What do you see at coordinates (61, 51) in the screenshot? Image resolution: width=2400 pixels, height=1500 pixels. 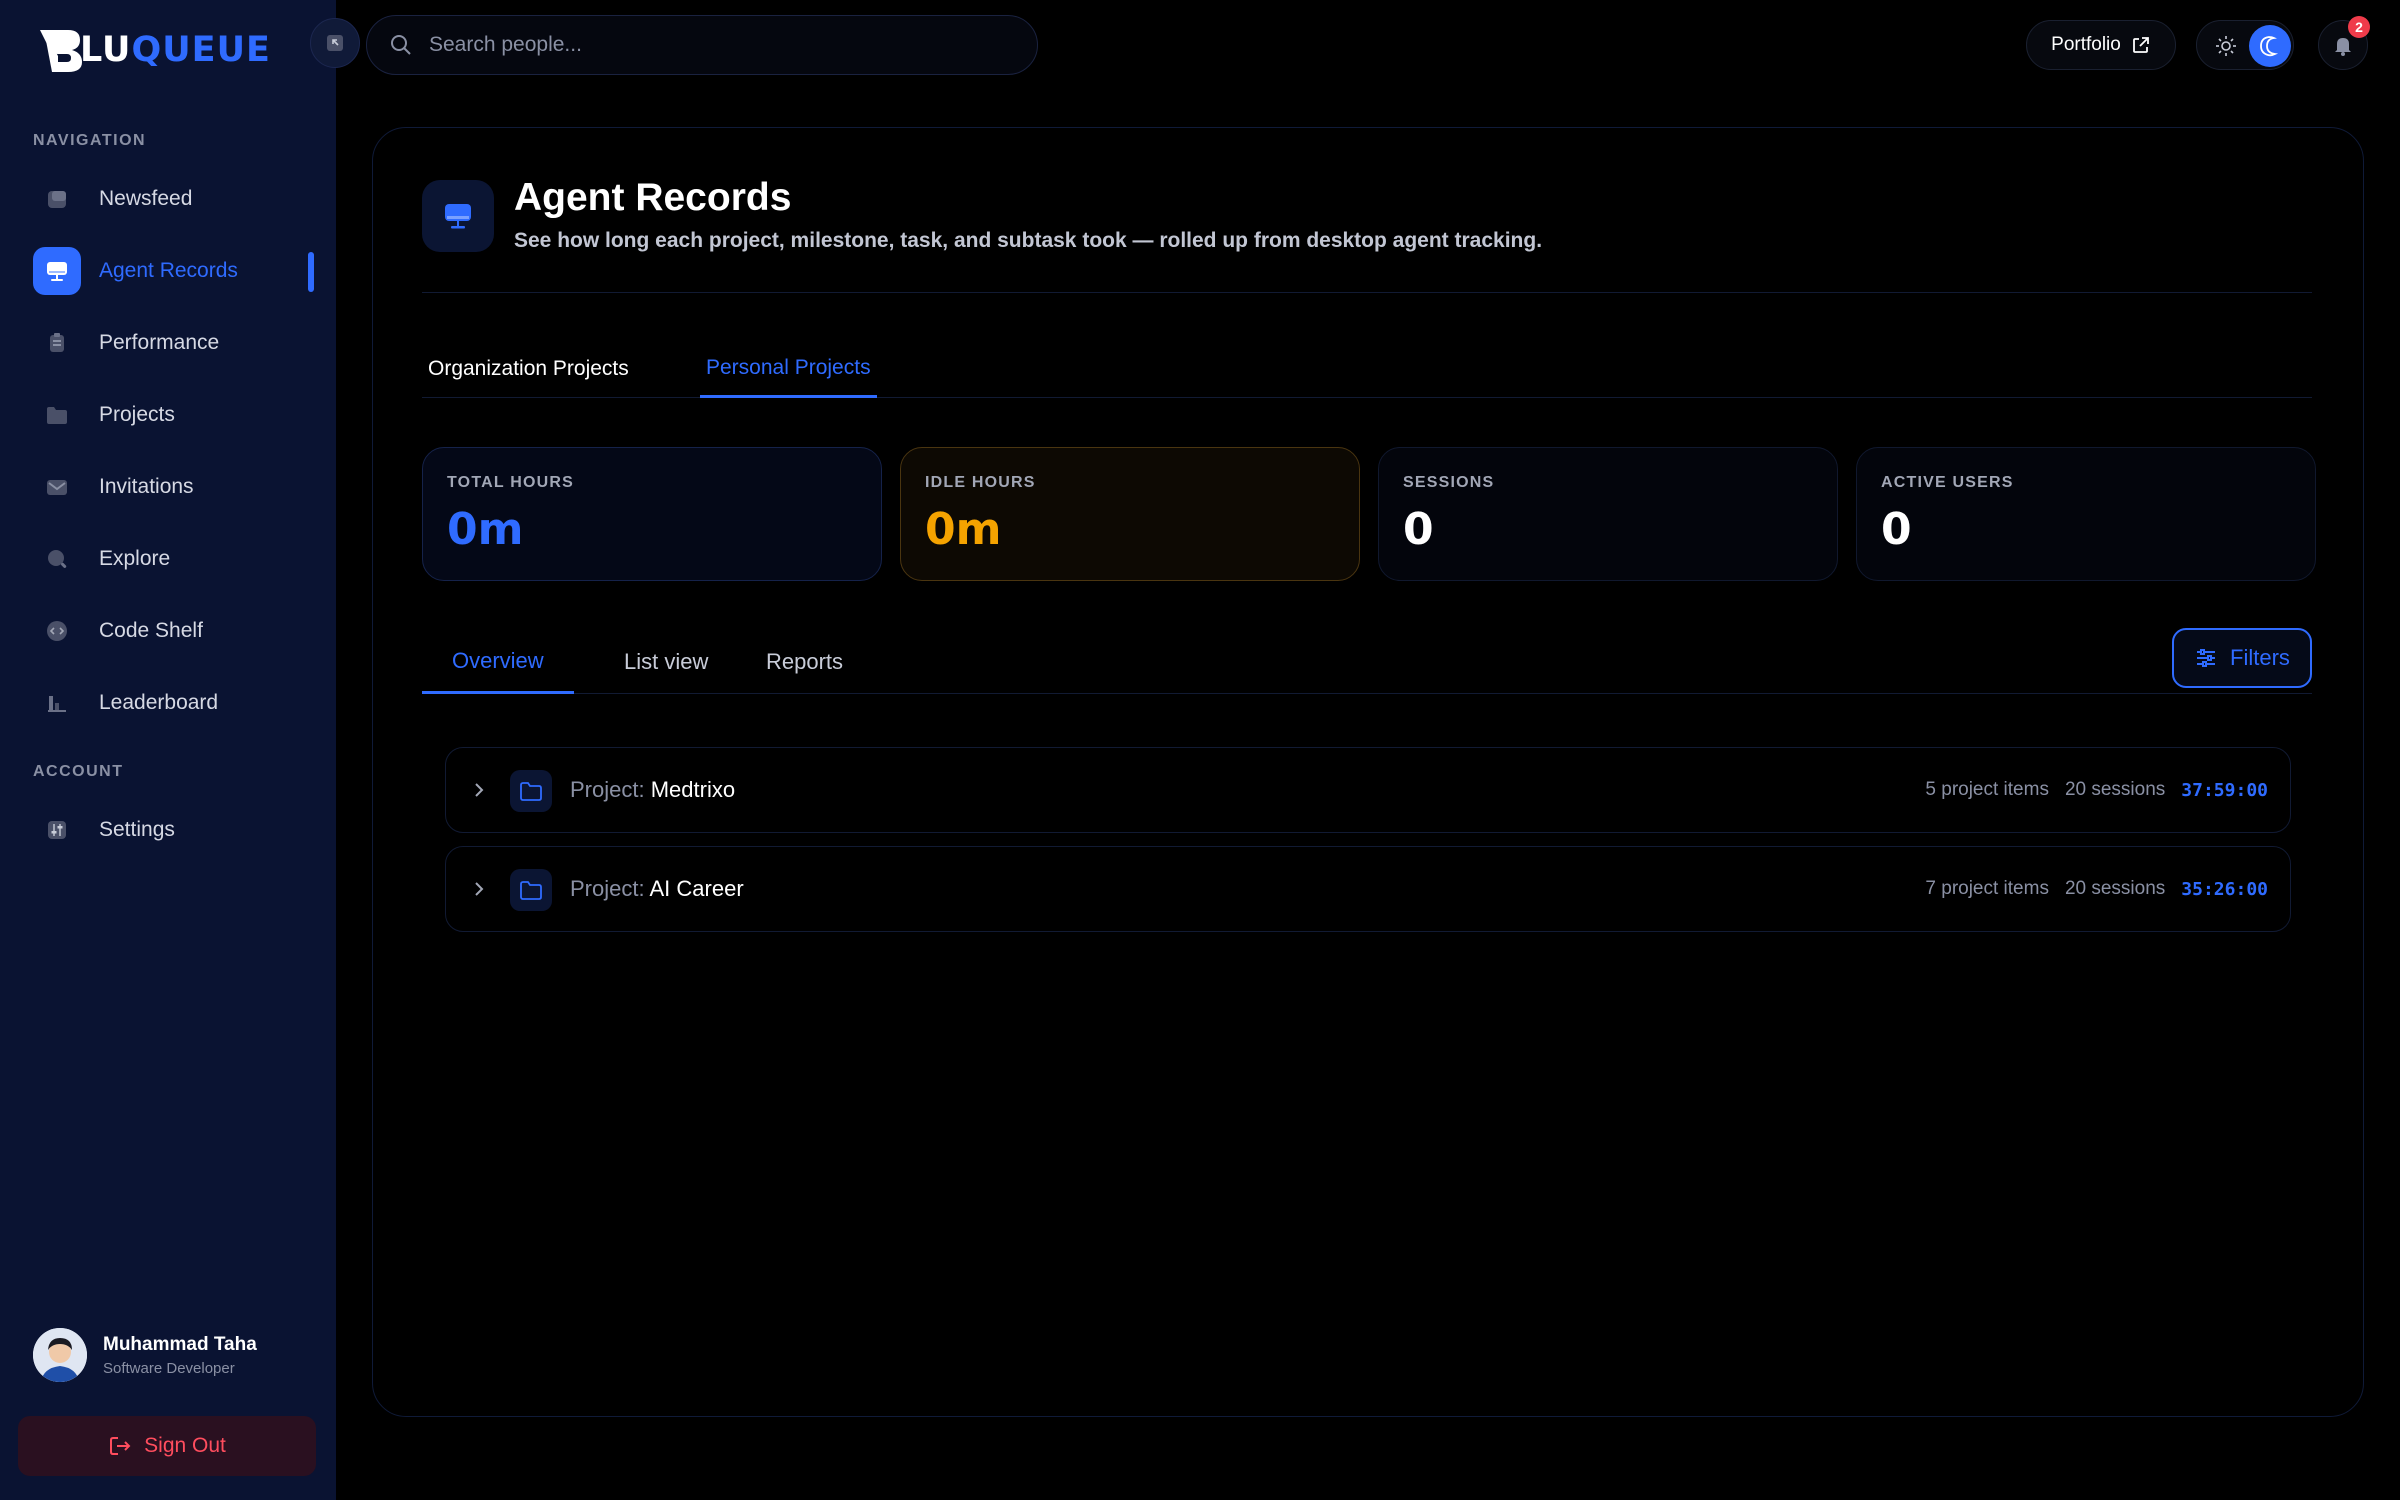 I see `logo-mark-icon` at bounding box center [61, 51].